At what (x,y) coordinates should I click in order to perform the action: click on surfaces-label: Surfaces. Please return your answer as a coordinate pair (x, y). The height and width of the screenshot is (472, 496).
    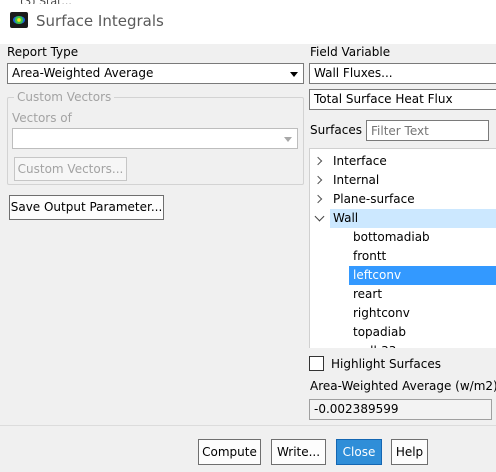
    Looking at the image, I should click on (336, 130).